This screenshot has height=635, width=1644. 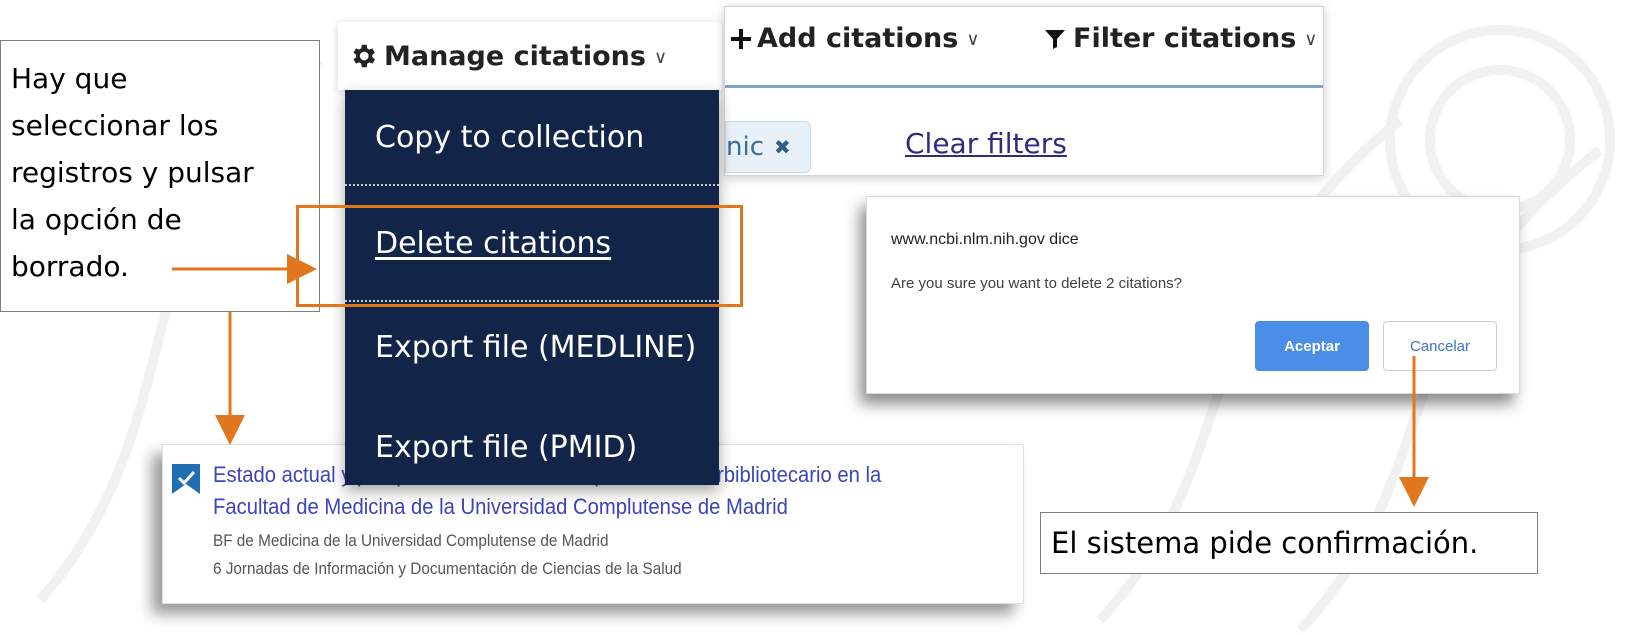 I want to click on add-citations-button: Add citations ∨, so click(x=854, y=38).